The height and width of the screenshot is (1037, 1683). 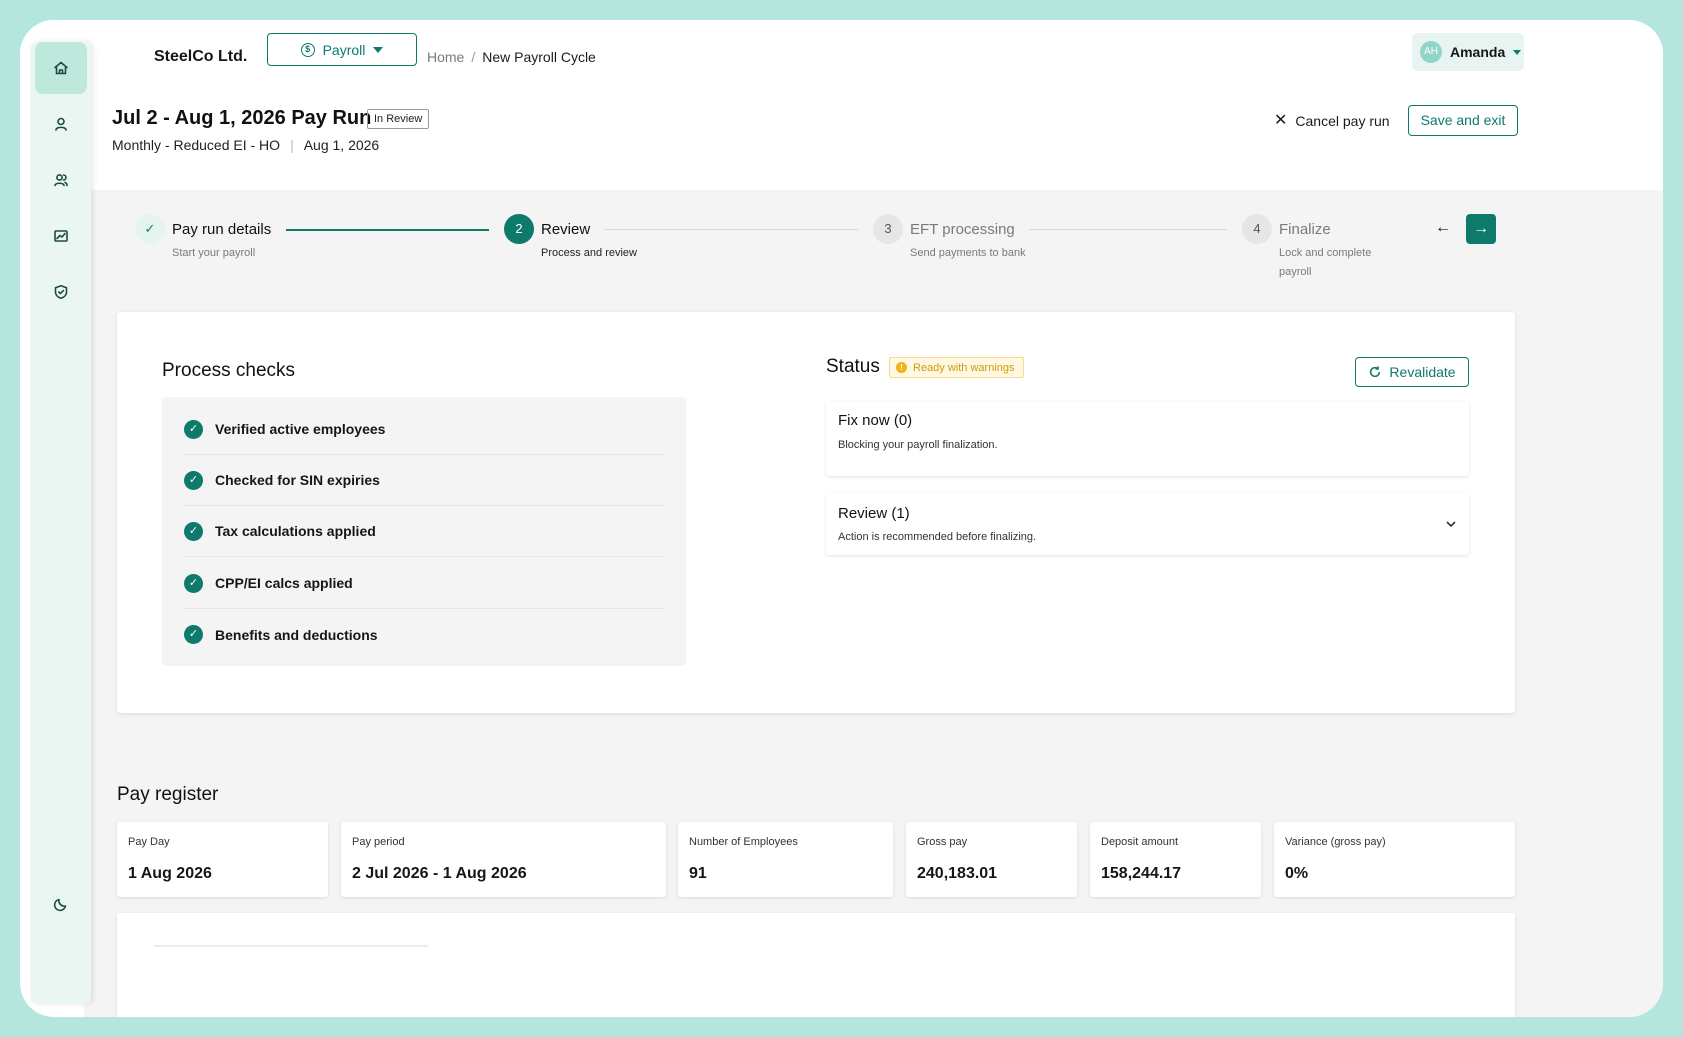 I want to click on sidebar-item-reports, so click(x=61, y=236).